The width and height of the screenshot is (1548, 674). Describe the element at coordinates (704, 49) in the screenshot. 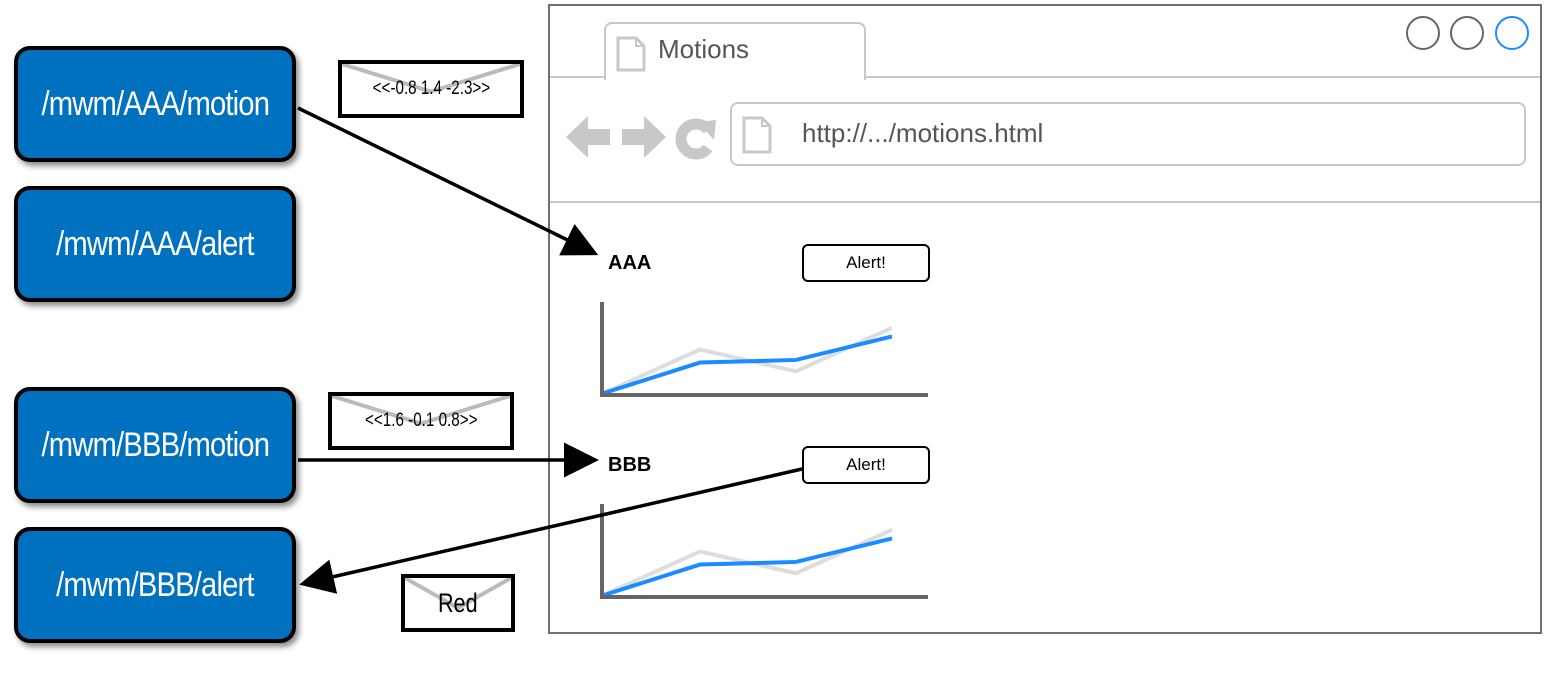

I see `tab-title: Motions` at that location.